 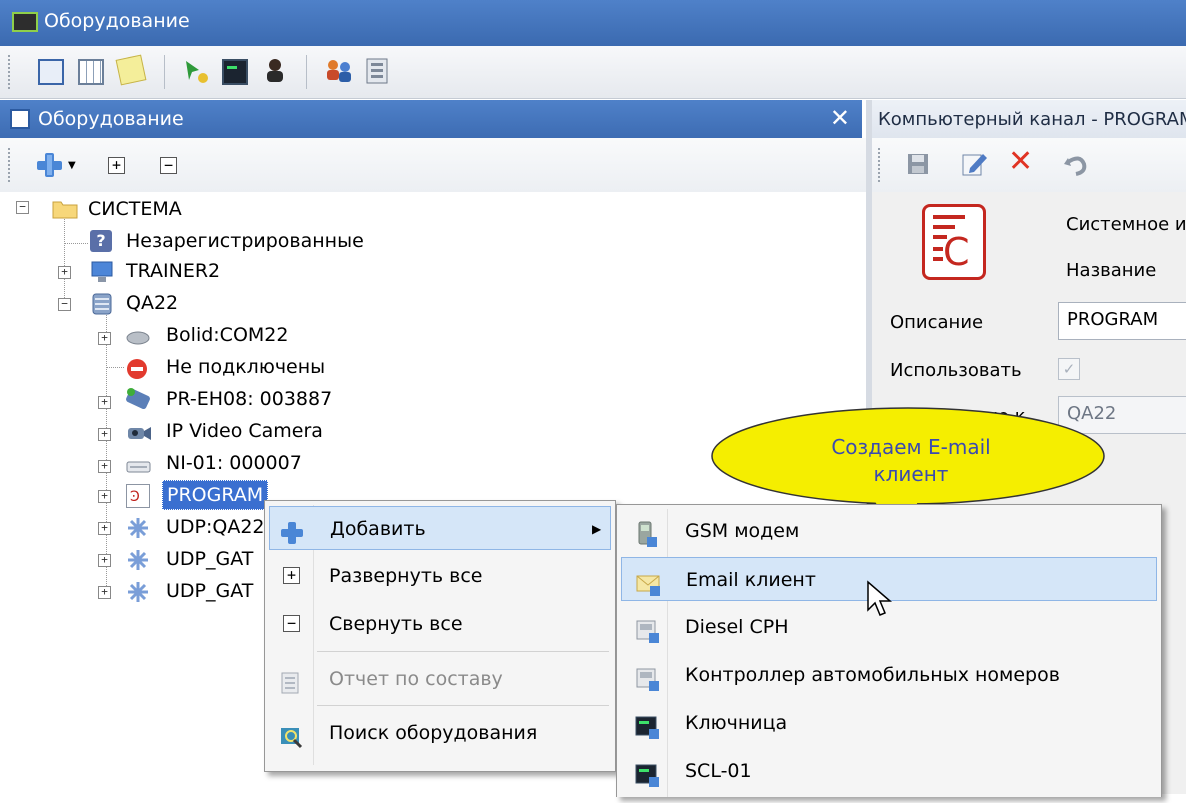 What do you see at coordinates (1020, 161) in the screenshot?
I see `delete-icon: ✕` at bounding box center [1020, 161].